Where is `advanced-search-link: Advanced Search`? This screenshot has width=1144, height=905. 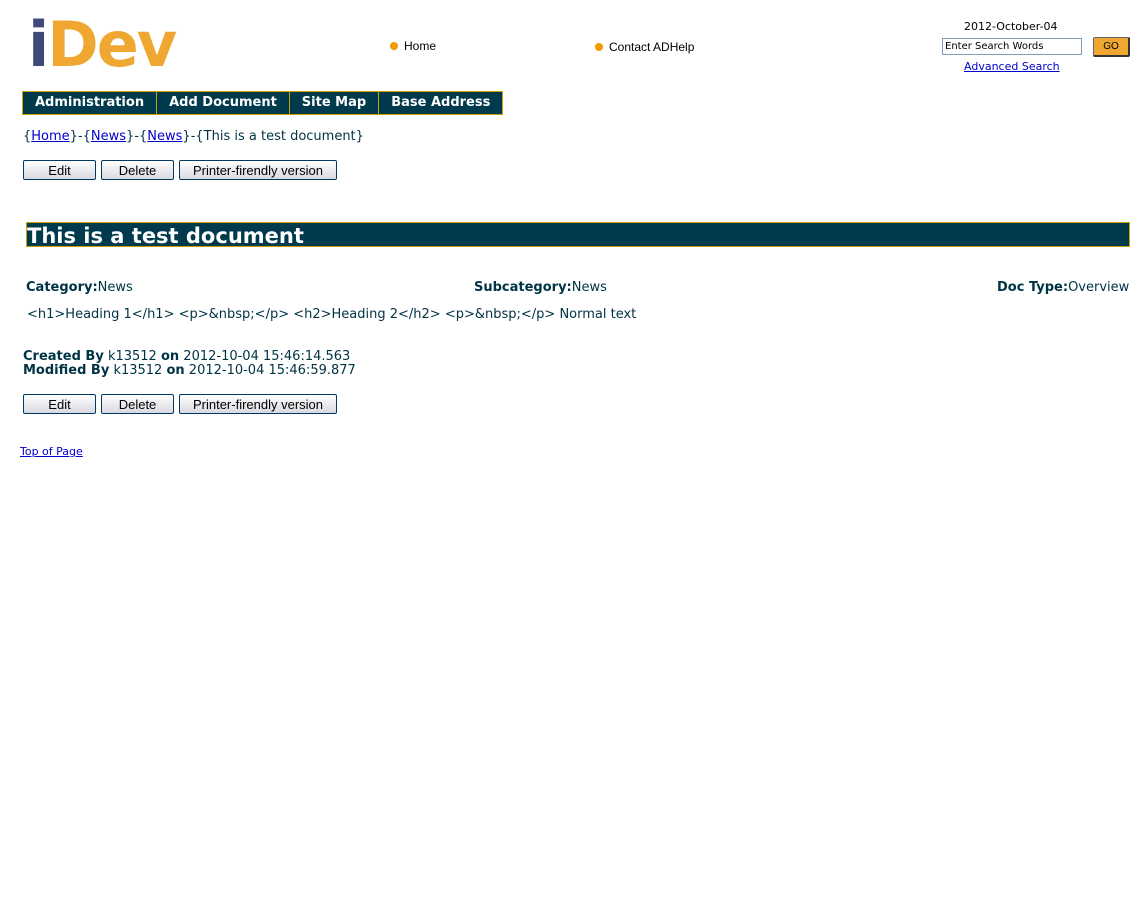 advanced-search-link: Advanced Search is located at coordinates (1012, 66).